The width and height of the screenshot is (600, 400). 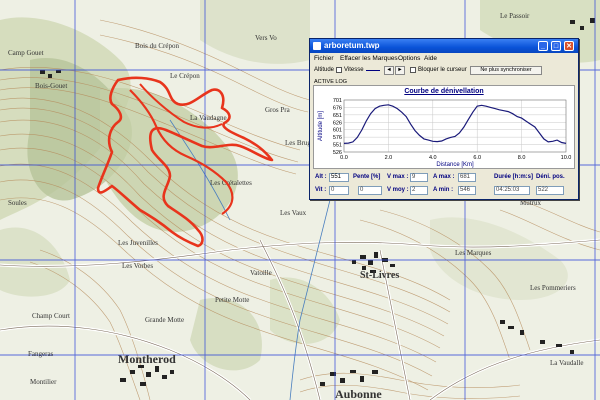 I want to click on duree-value: 04:25:03, so click(x=512, y=190).